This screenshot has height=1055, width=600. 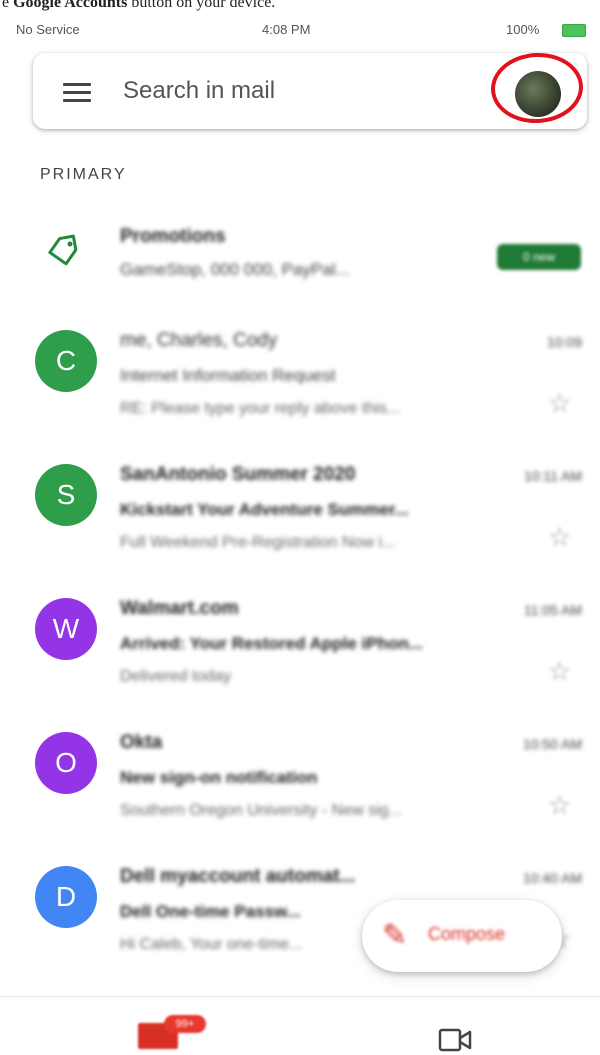 What do you see at coordinates (552, 878) in the screenshot?
I see `email-time: 10:40 AM` at bounding box center [552, 878].